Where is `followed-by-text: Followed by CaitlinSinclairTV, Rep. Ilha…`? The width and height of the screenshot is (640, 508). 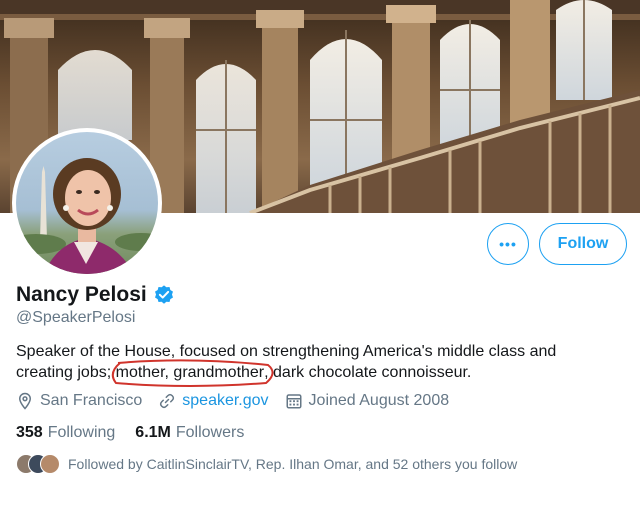 followed-by-text: Followed by CaitlinSinclairTV, Rep. Ilha… is located at coordinates (293, 464).